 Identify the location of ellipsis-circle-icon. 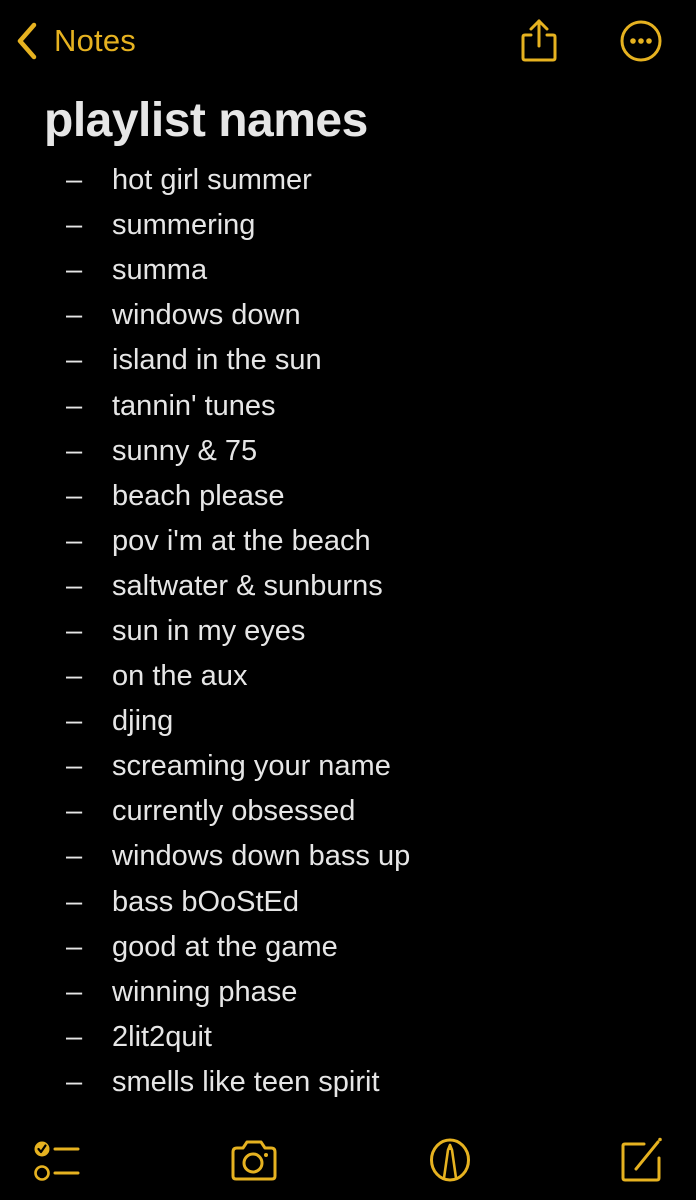
(641, 41).